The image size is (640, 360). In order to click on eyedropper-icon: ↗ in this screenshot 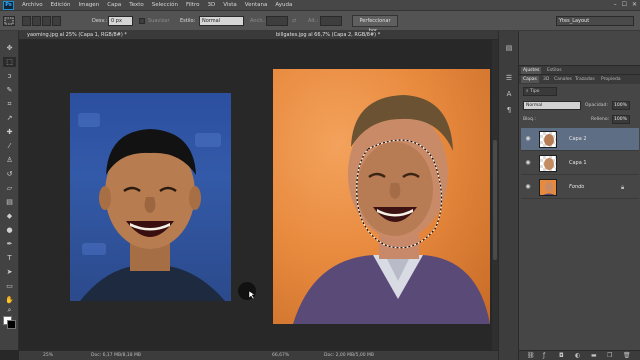, I will do `click(9, 118)`.